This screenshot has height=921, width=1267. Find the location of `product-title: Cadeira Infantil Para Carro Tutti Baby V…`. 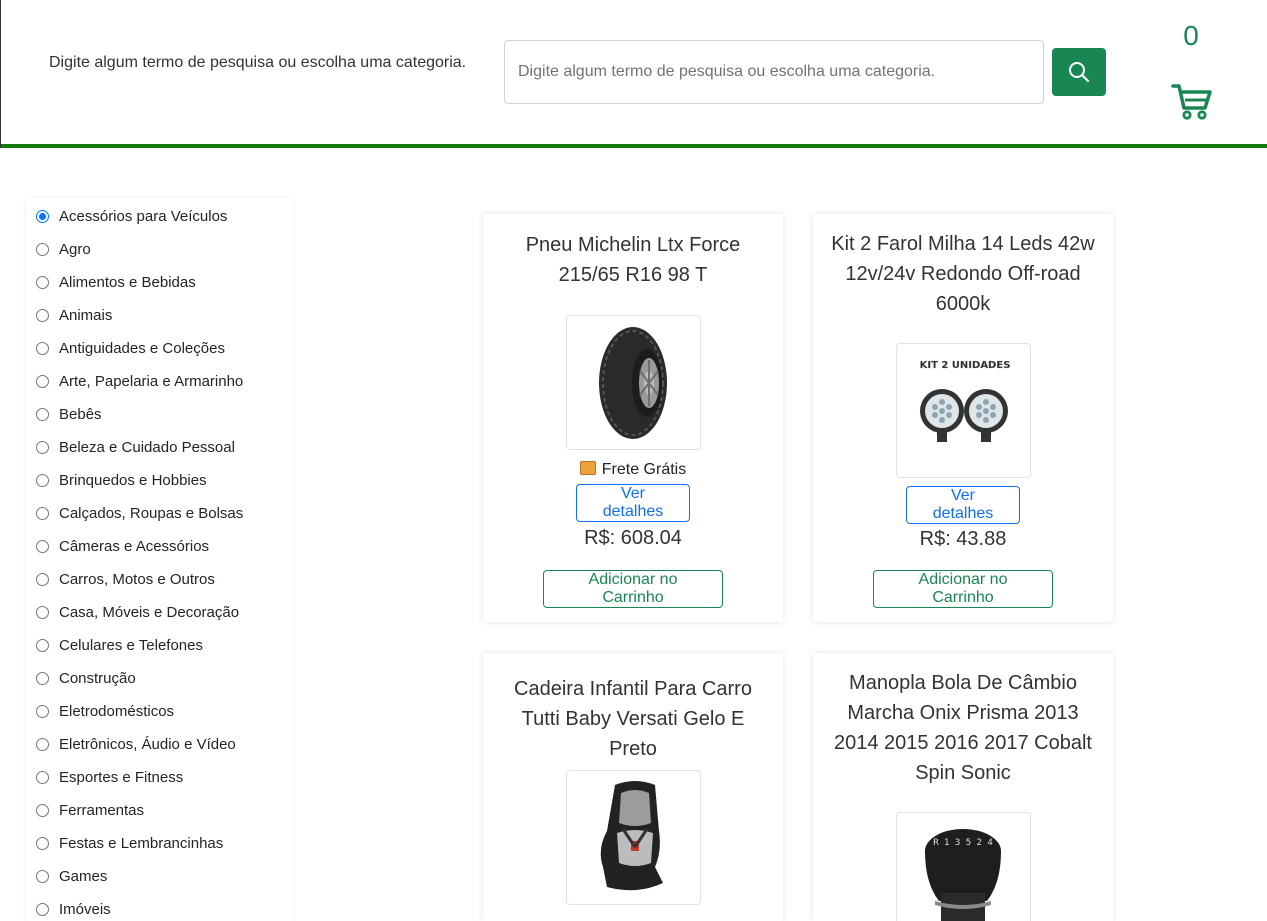

product-title: Cadeira Infantil Para Carro Tutti Baby V… is located at coordinates (633, 719).